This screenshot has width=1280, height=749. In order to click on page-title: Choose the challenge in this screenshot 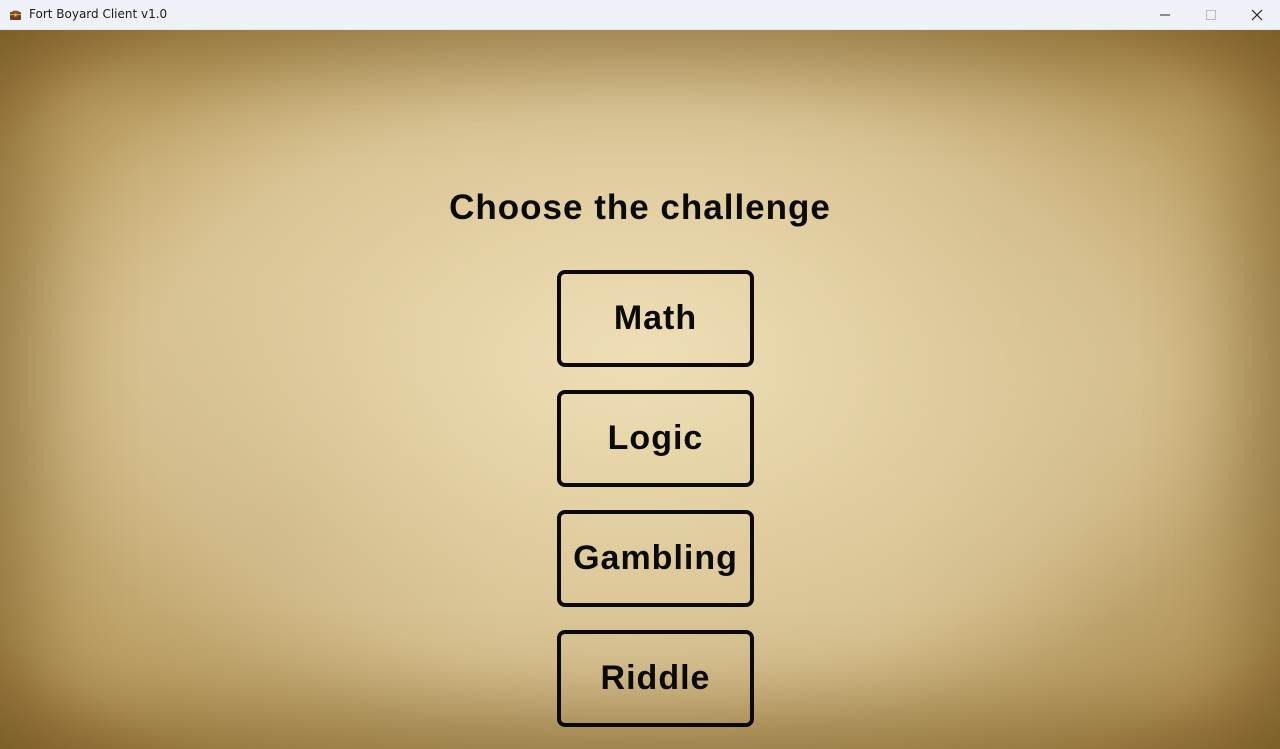, I will do `click(640, 207)`.